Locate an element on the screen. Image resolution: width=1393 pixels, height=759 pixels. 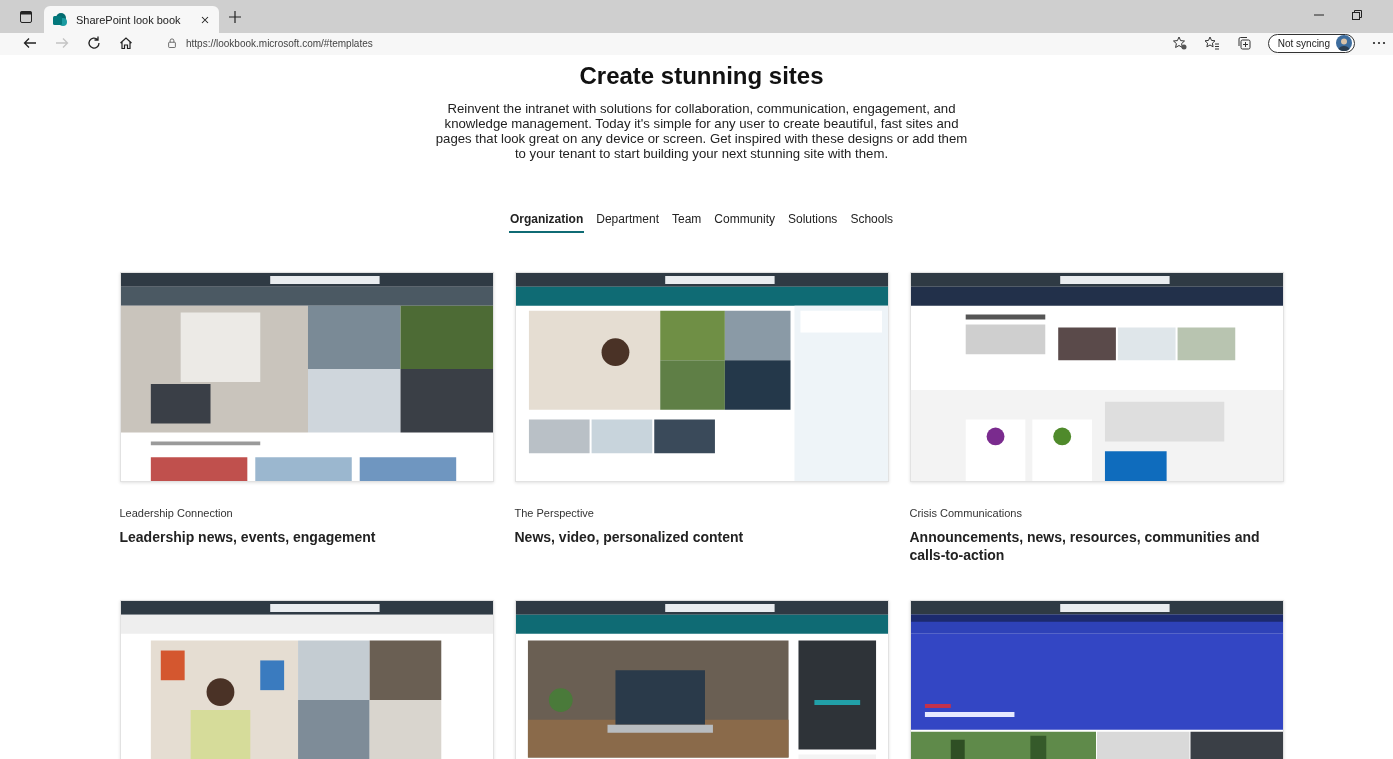
add-favorite-icon is located at coordinates (1179, 43).